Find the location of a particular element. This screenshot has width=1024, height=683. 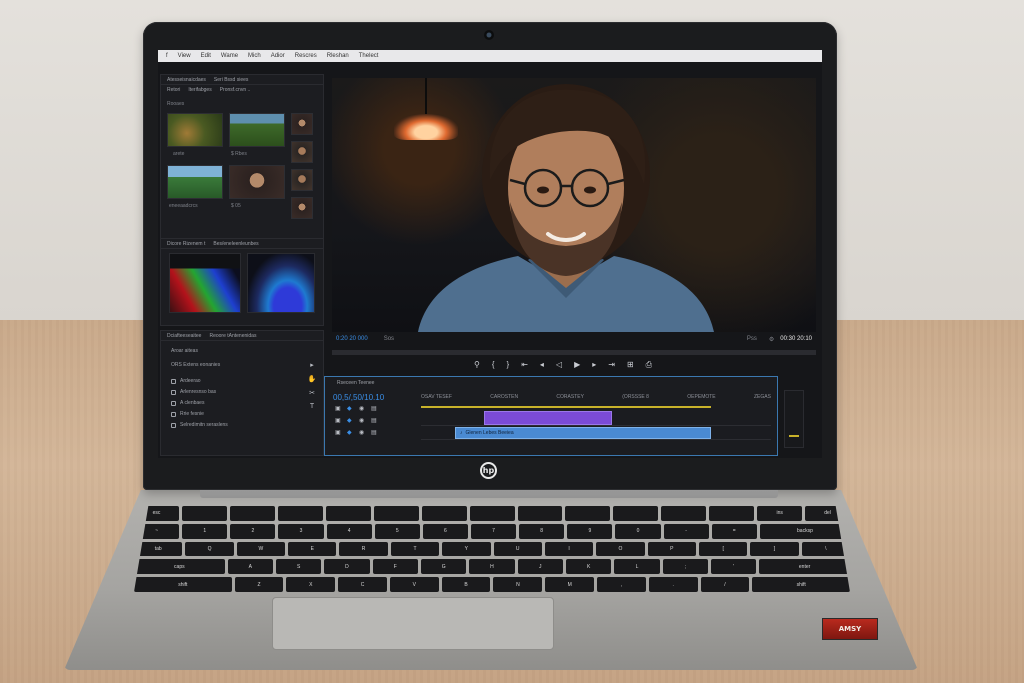

keyboard-key: 2 is located at coordinates (253, 531).